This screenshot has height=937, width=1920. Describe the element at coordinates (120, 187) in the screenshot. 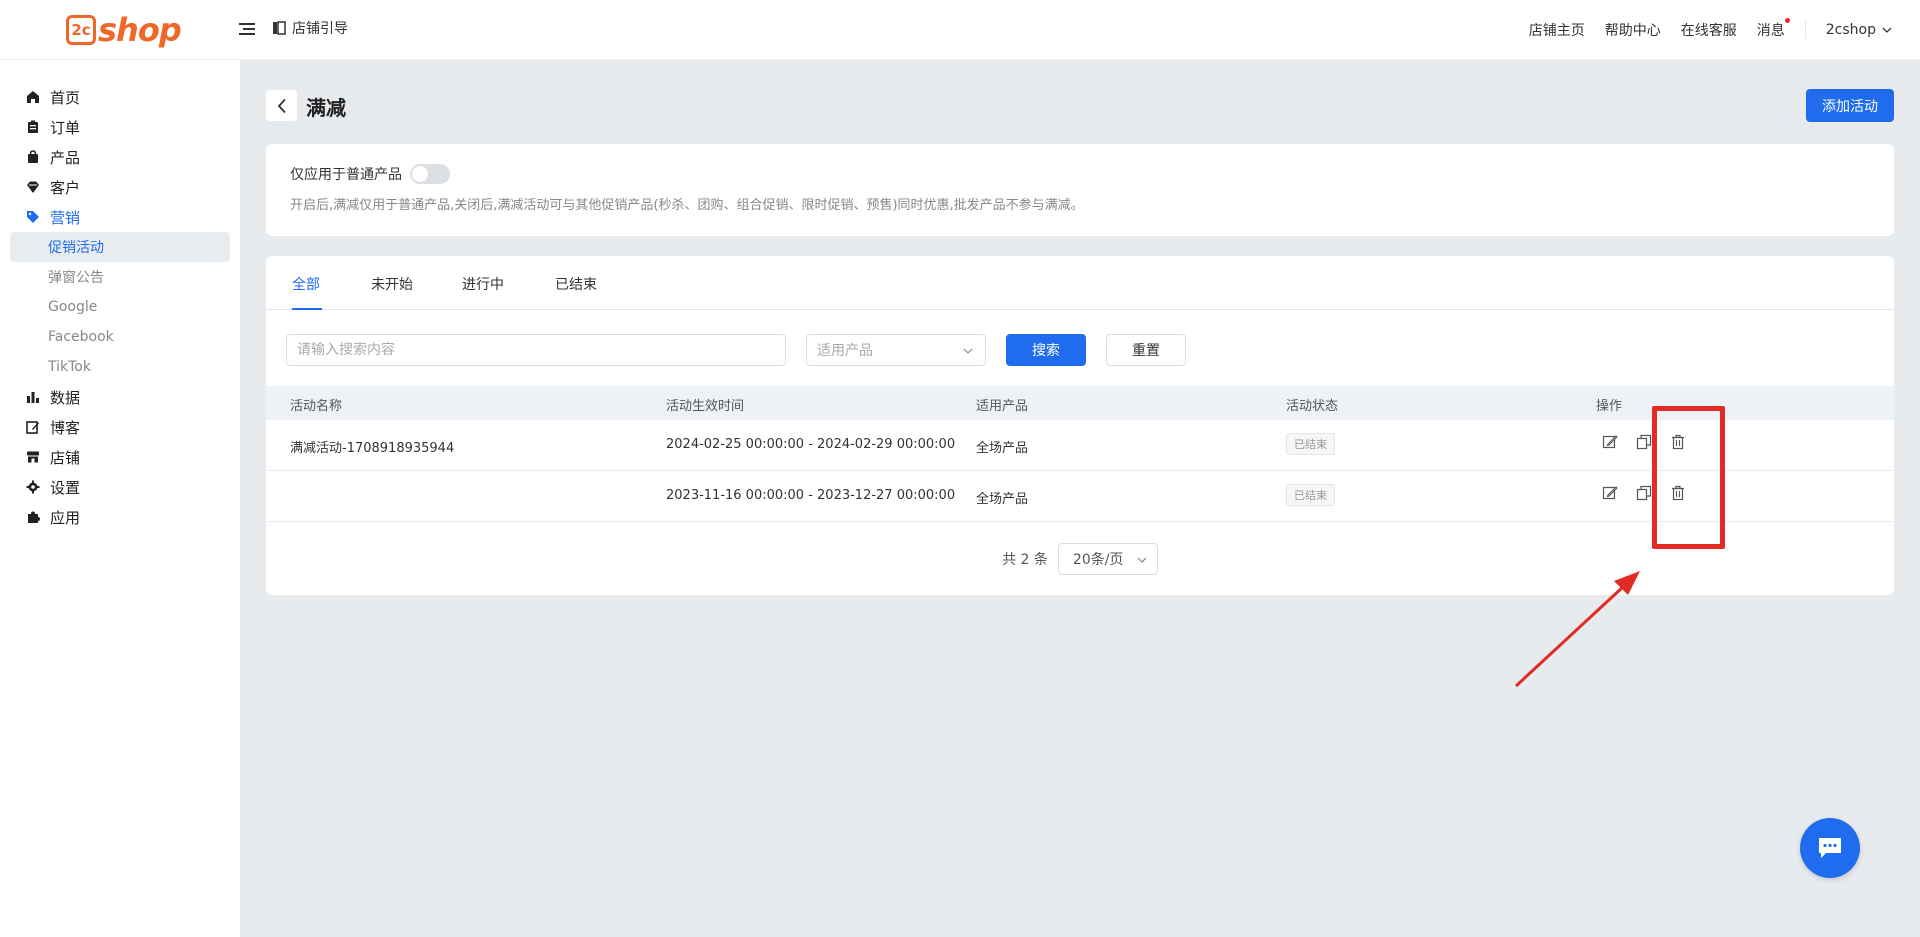

I see `sidebar-item-customers: 客户` at that location.